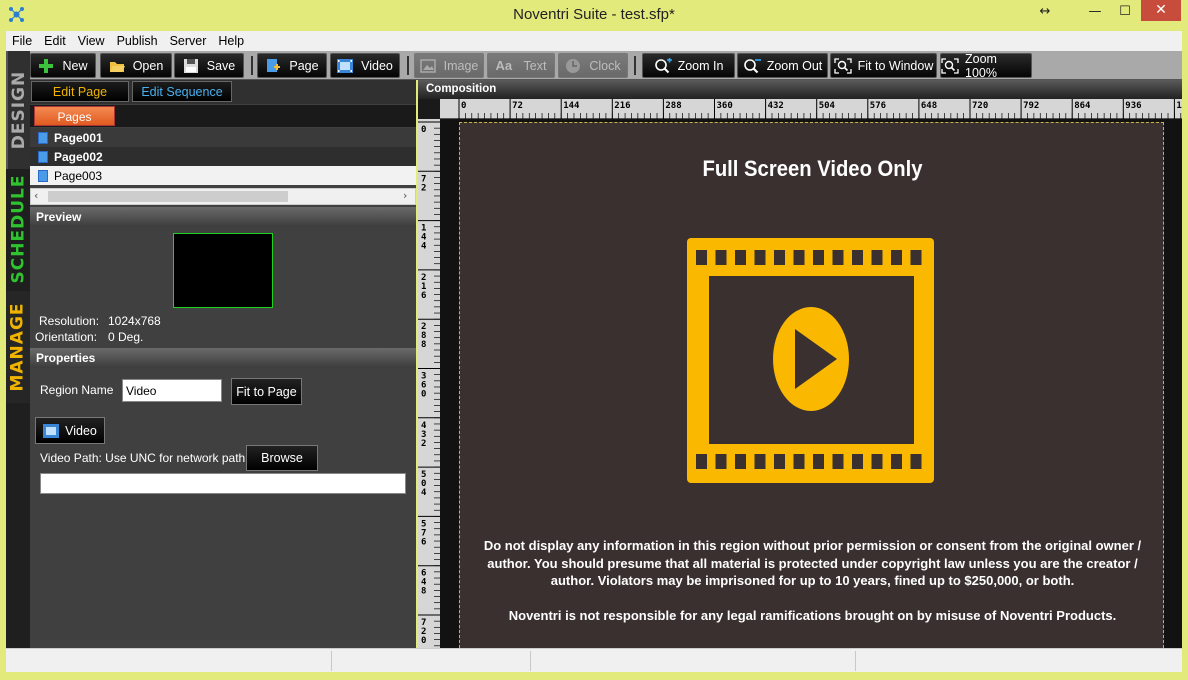  I want to click on horizontal-scrollbar: ‹ ›, so click(223, 196).